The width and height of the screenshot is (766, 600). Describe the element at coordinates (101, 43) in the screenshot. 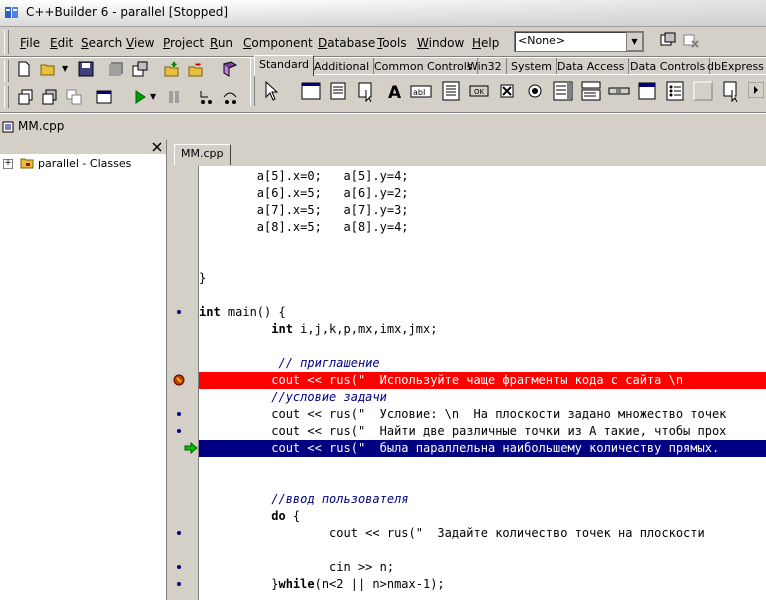

I see `menu-search: Search` at that location.